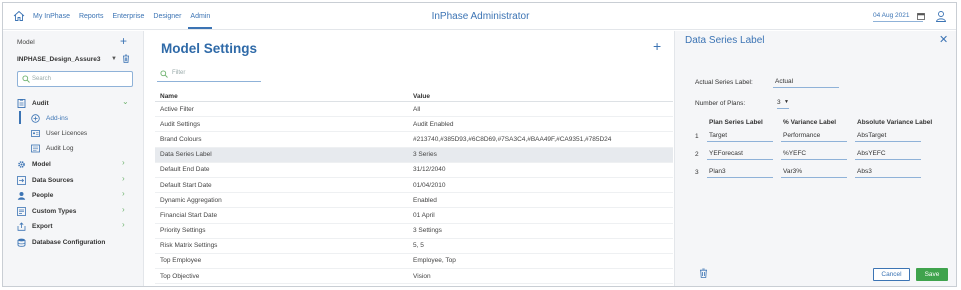 The image size is (961, 290). I want to click on model-selector: INPHASE_Design_Assure3, so click(58, 59).